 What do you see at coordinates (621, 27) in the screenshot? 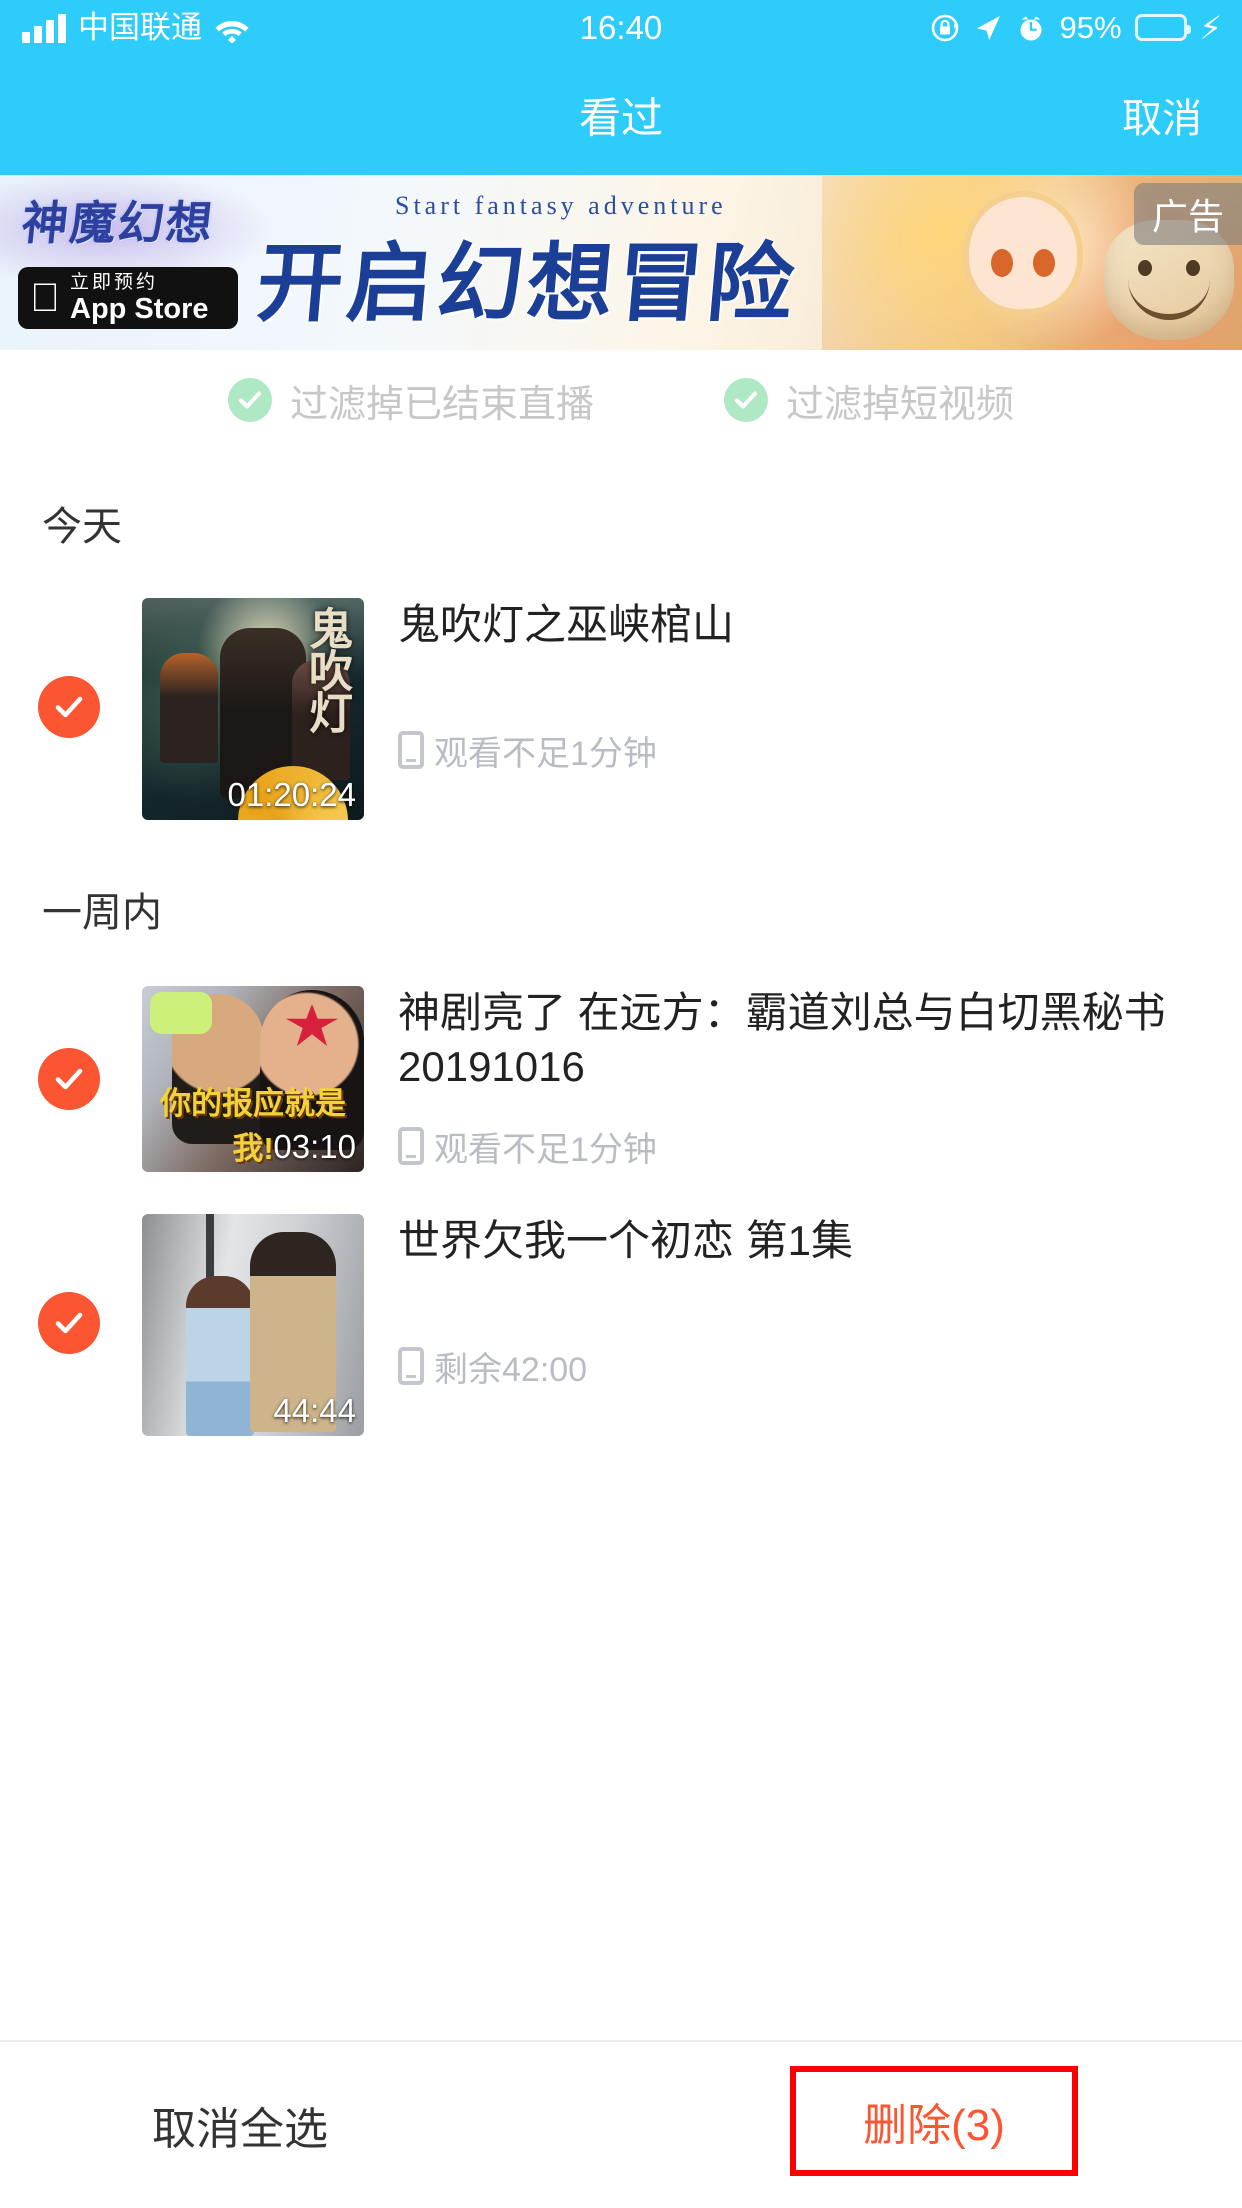
I see `status-bar: 中国联通 16:40 95% ⚡` at bounding box center [621, 27].